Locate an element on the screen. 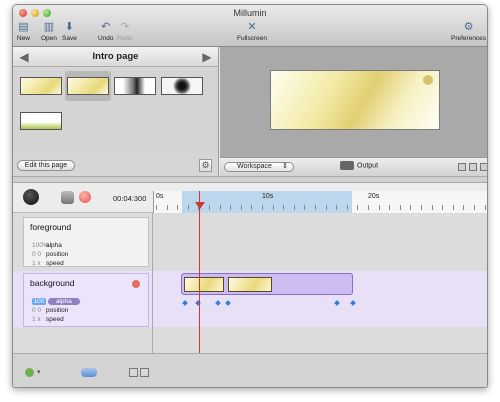  playhead-marker is located at coordinates (200, 205).